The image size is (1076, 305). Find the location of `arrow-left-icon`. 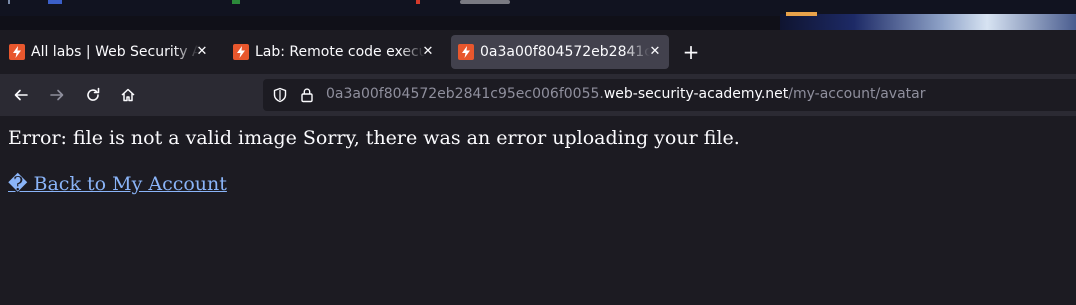

arrow-left-icon is located at coordinates (21, 95).